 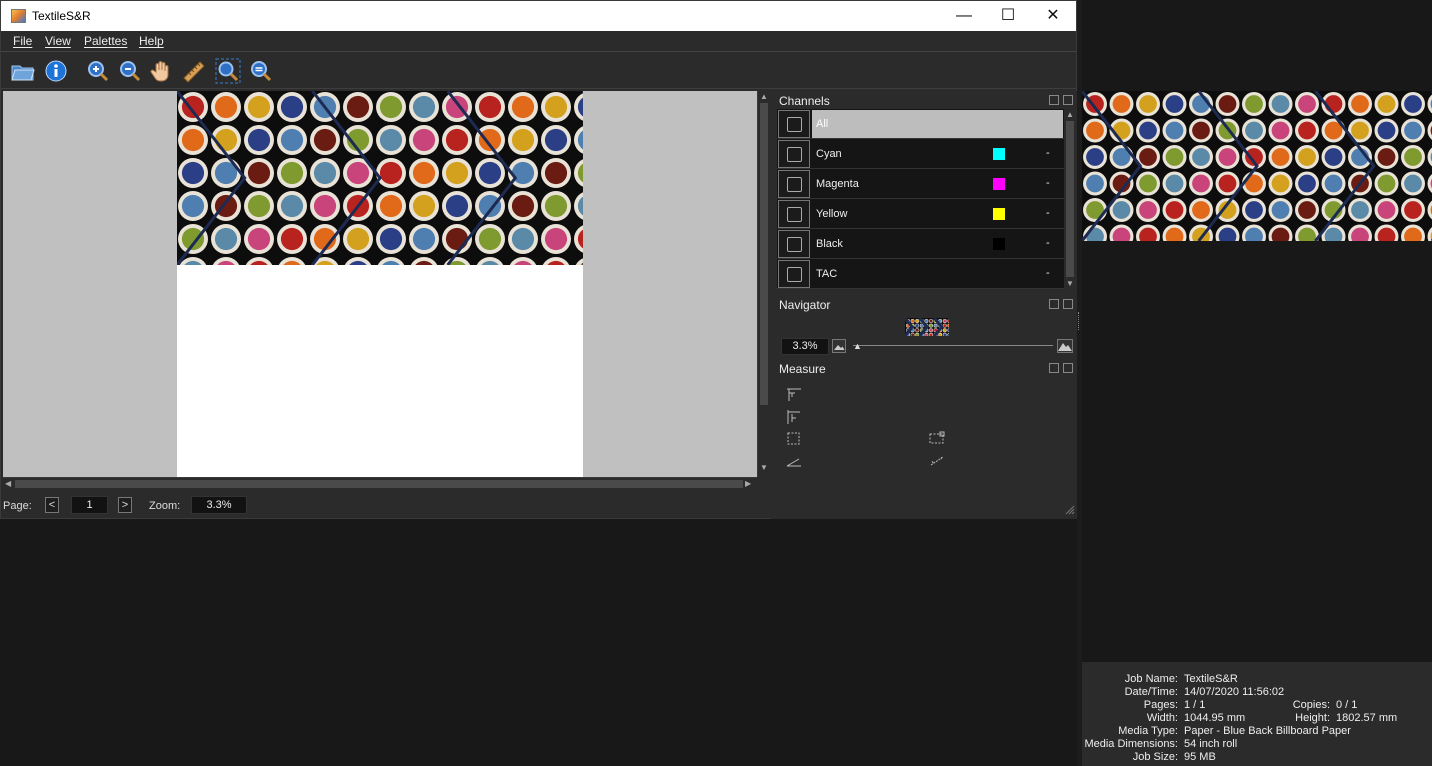 I want to click on zoom-out-icon, so click(x=130, y=71).